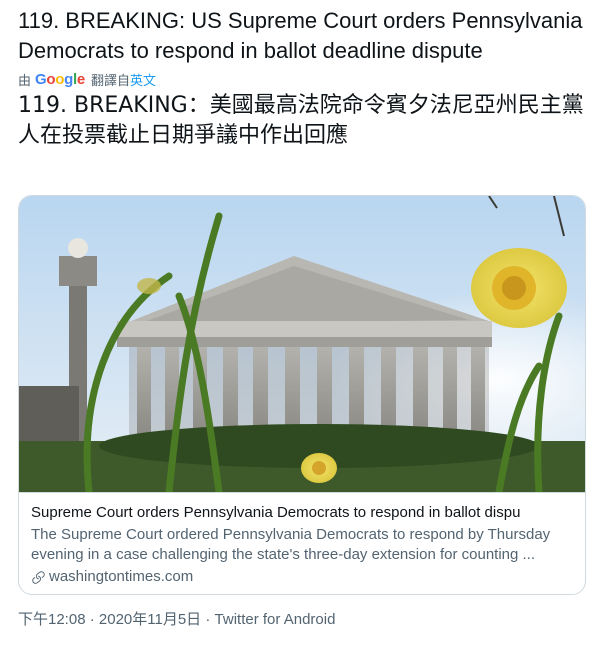 The width and height of the screenshot is (603, 646). Describe the element at coordinates (25, 80) in the screenshot. I see `translate-prefix: 由` at that location.